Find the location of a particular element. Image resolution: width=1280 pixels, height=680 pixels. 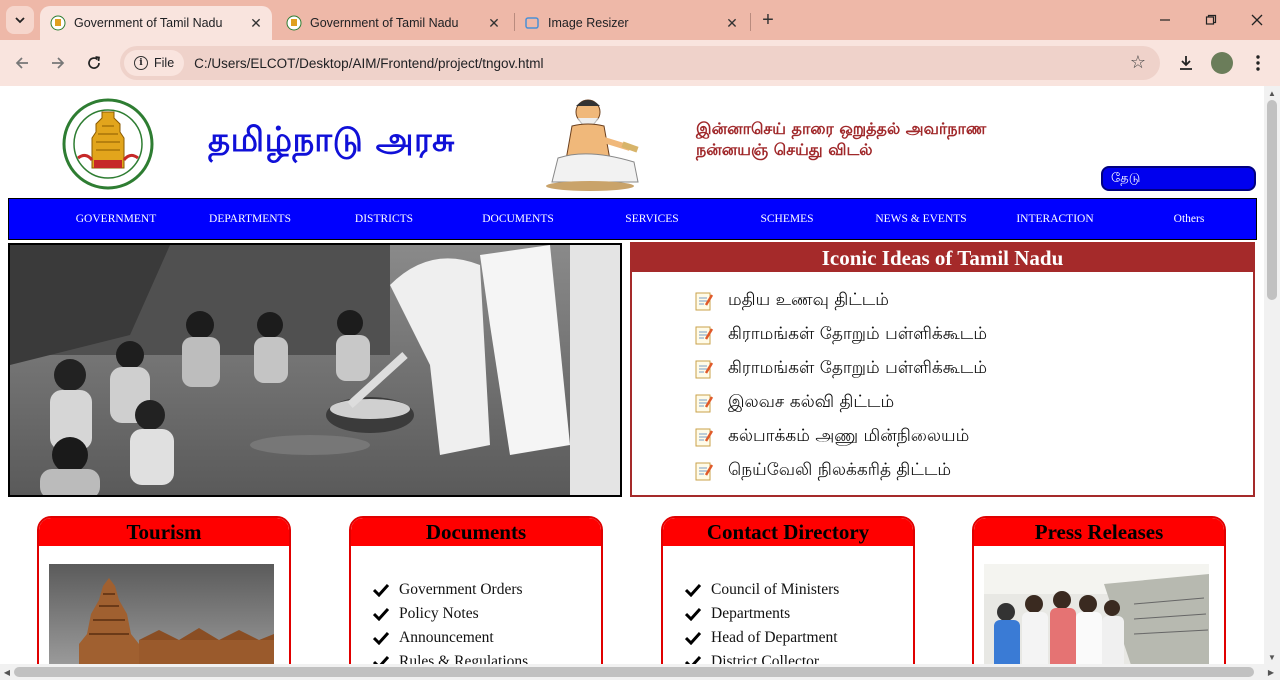

list-item: நெய்வேலி நிலக்கரித் திட்டம் is located at coordinates (822, 471).